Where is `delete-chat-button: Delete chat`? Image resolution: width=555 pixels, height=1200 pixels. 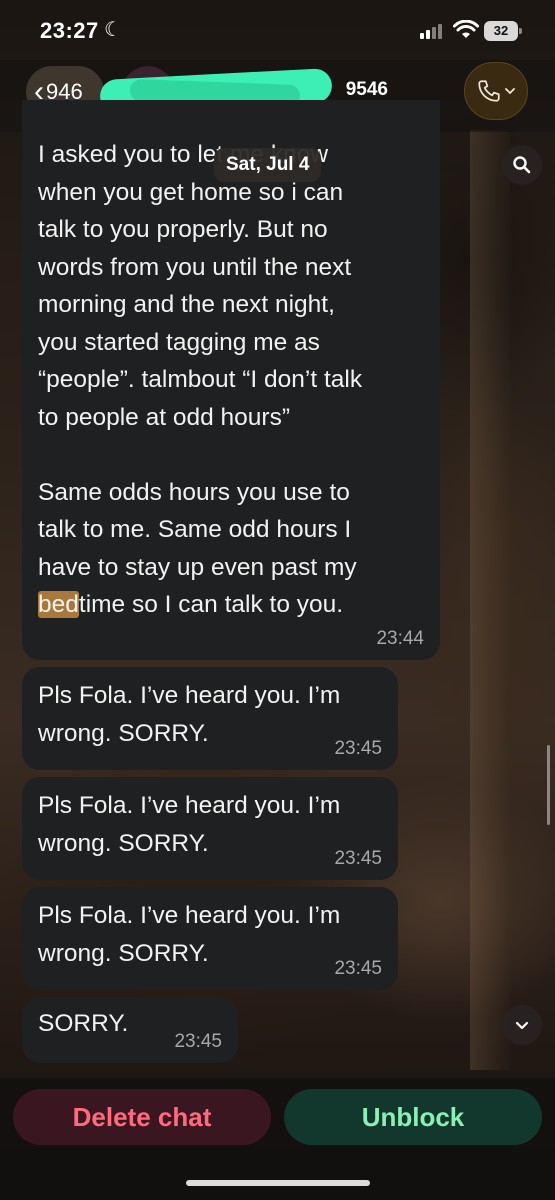
delete-chat-button: Delete chat is located at coordinates (142, 1117).